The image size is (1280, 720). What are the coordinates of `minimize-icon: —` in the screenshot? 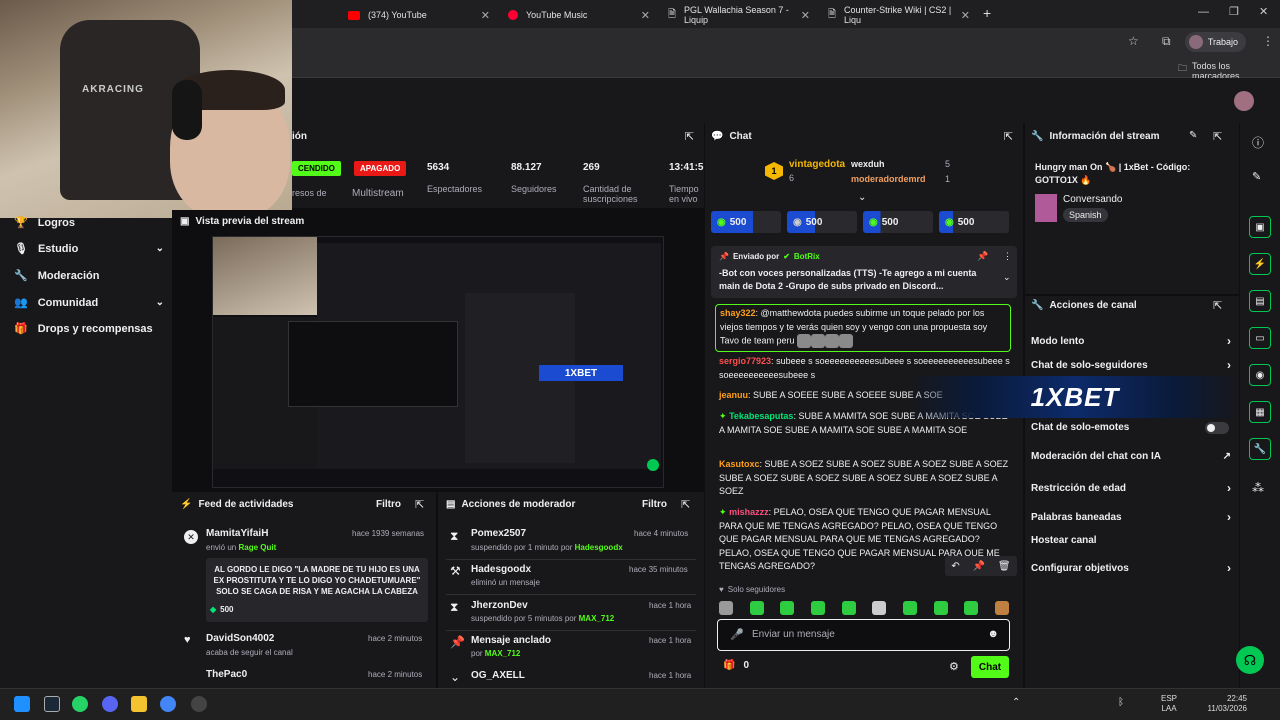 It's located at (1203, 12).